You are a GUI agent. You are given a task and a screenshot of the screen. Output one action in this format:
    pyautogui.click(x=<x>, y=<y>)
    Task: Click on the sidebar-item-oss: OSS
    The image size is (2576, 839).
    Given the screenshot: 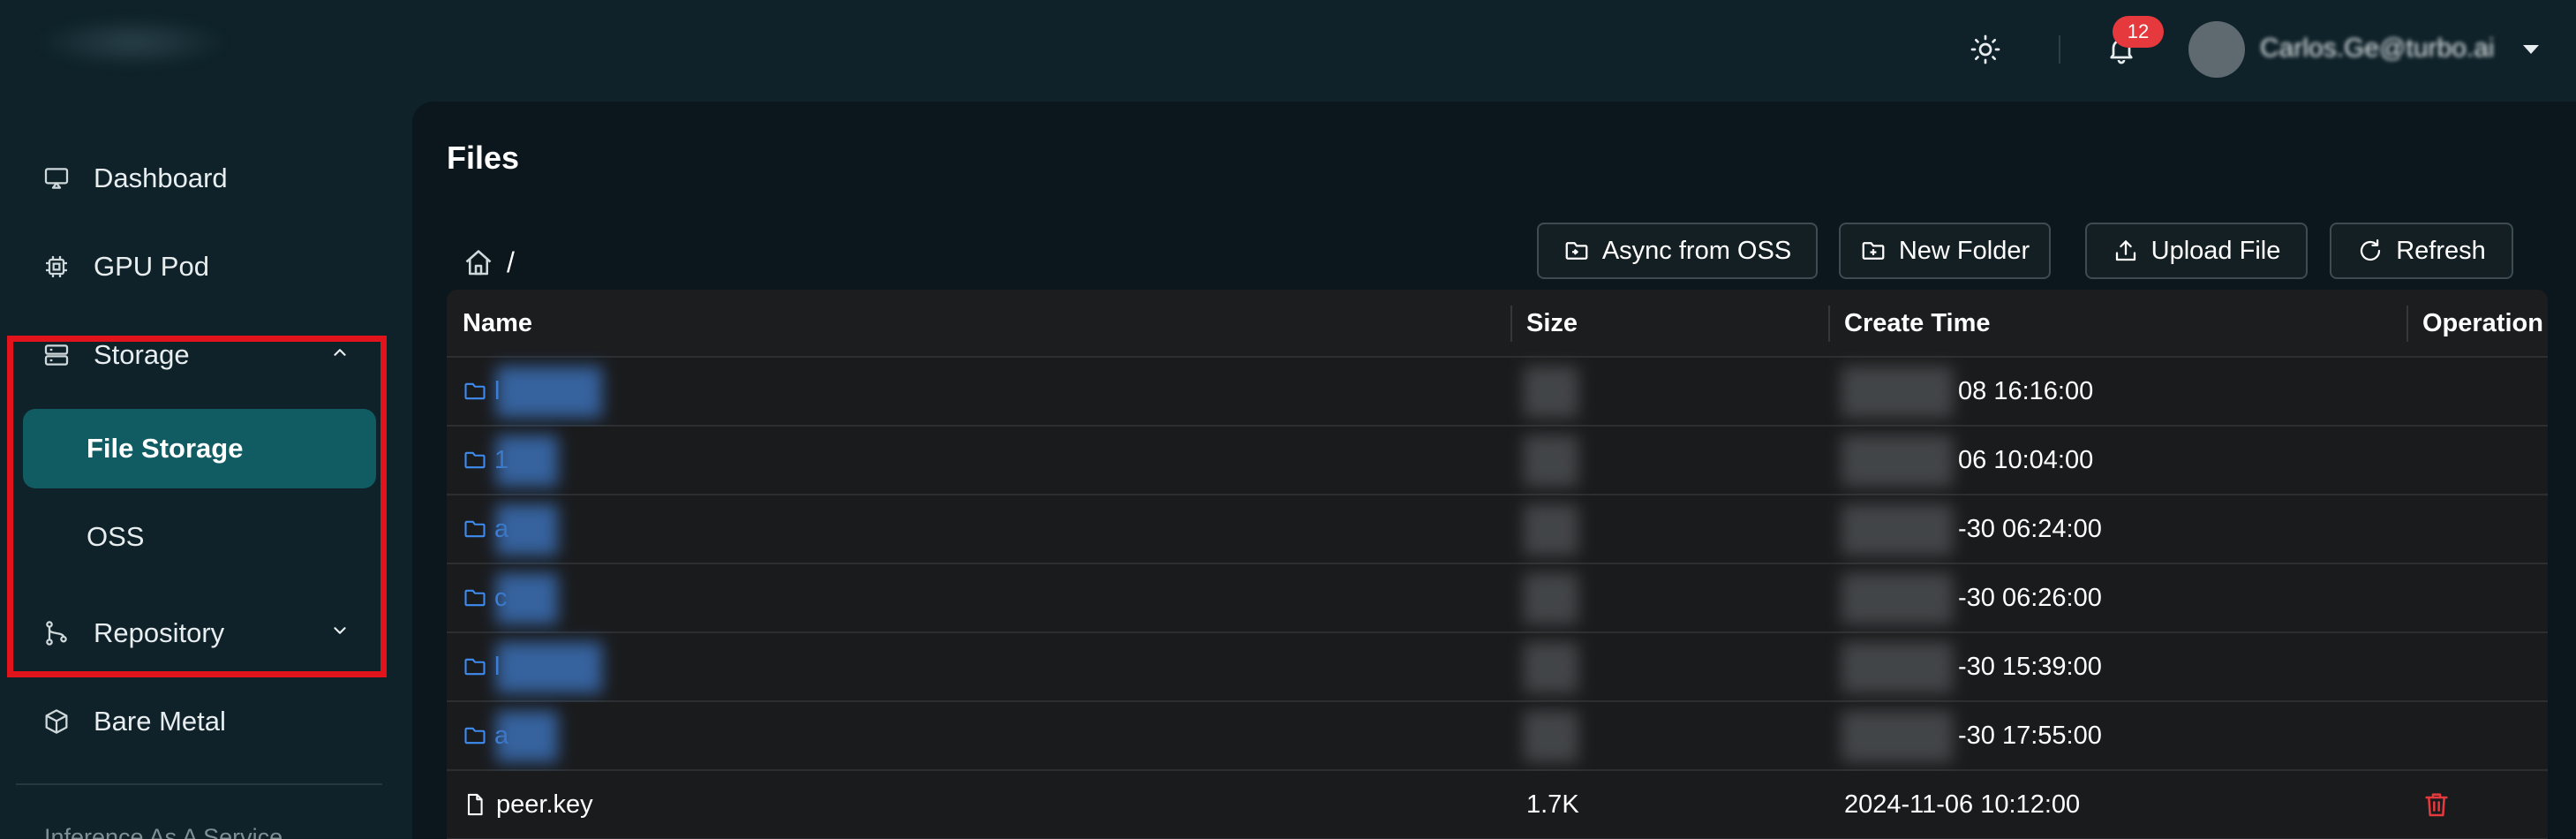 What is the action you would take?
    pyautogui.click(x=200, y=537)
    